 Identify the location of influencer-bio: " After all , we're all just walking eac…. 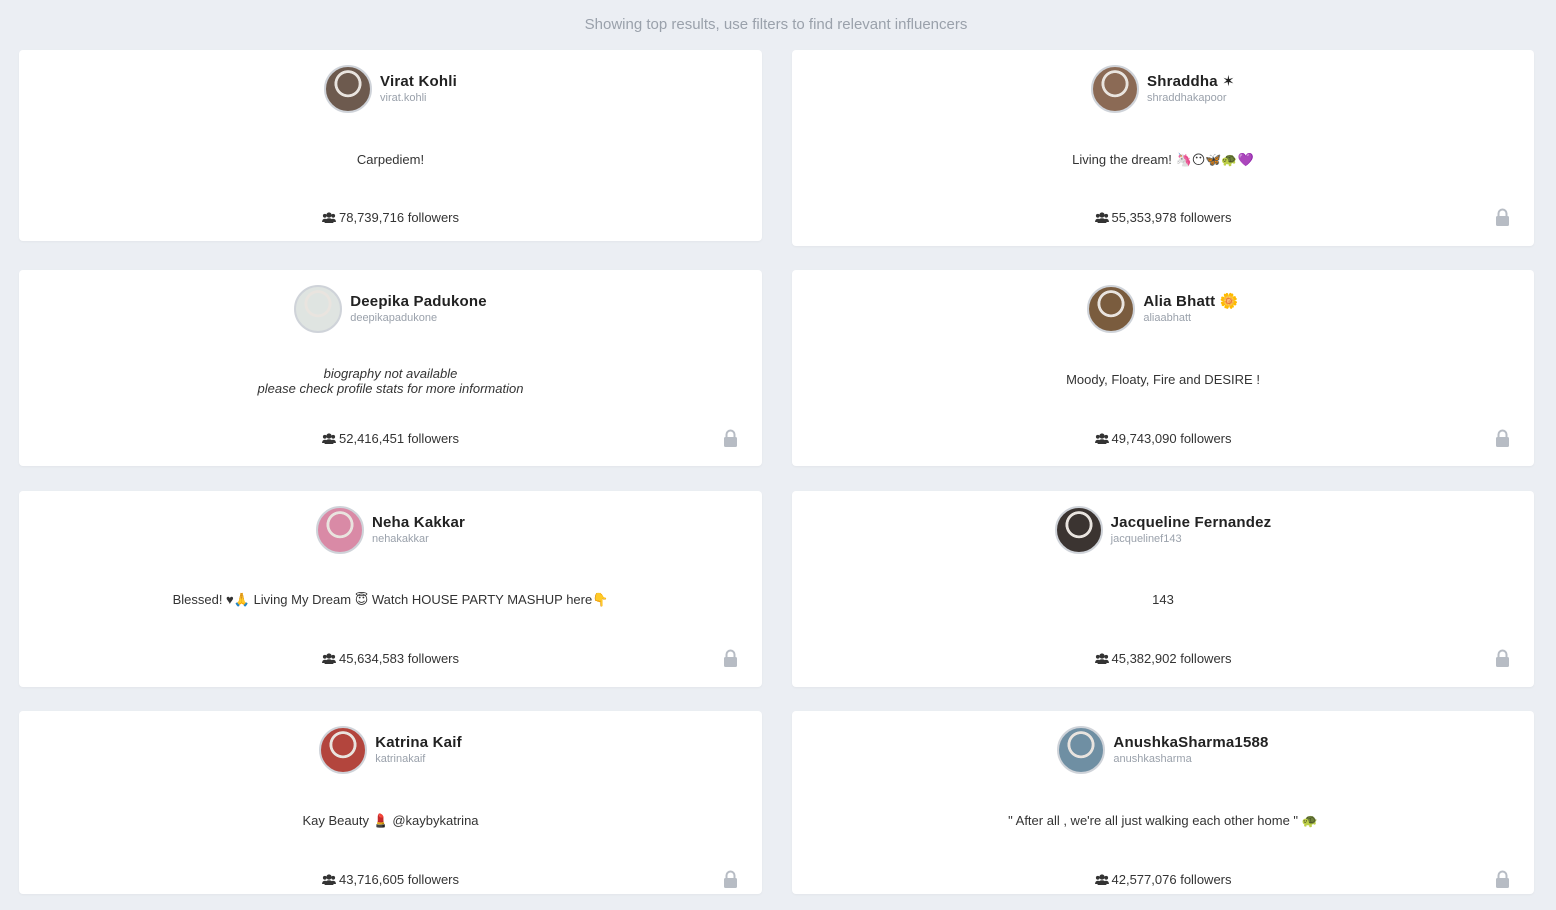
(1163, 820).